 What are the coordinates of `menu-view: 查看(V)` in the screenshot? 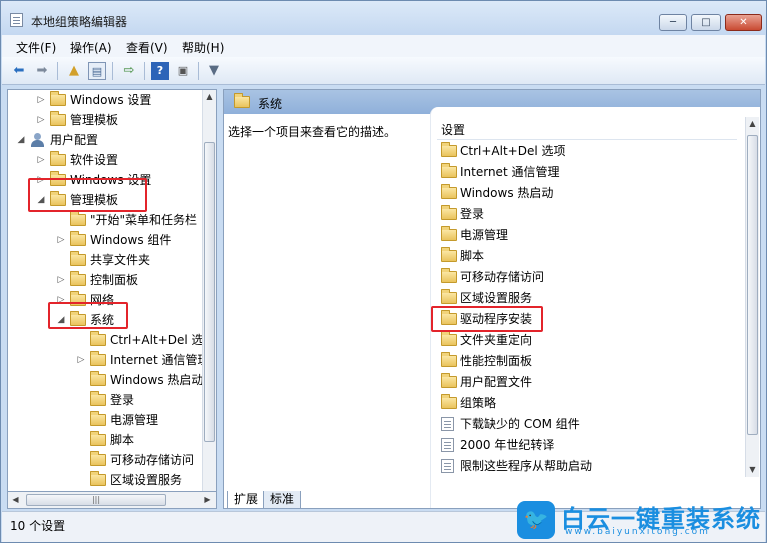 It's located at (147, 47).